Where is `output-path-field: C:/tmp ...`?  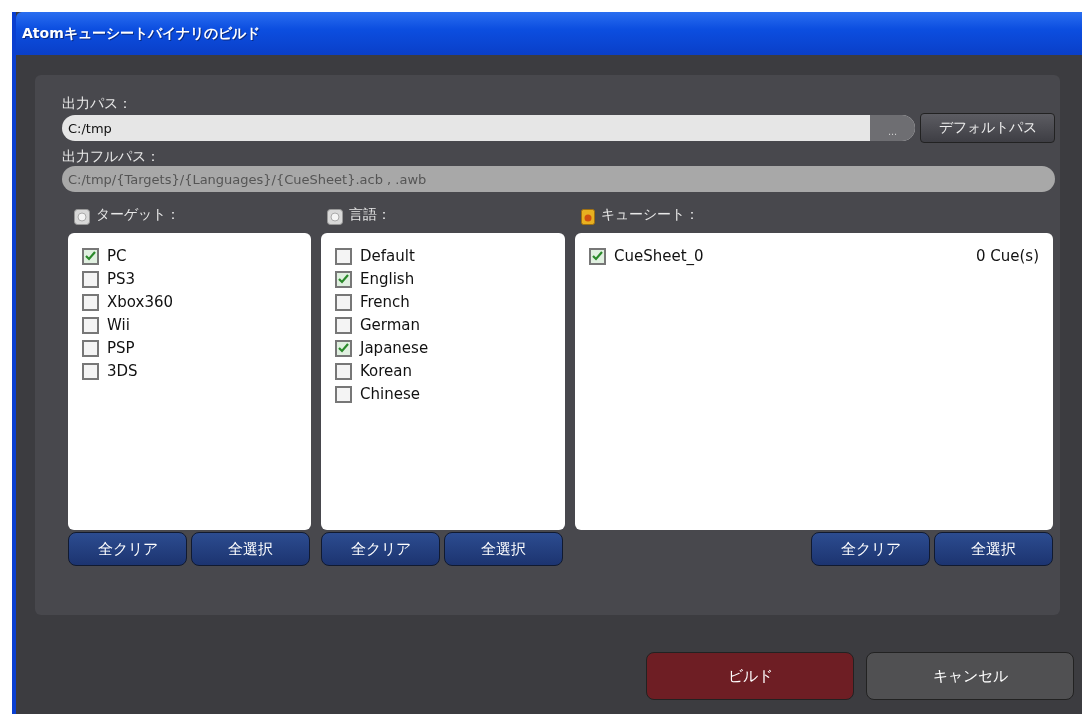
output-path-field: C:/tmp ... is located at coordinates (488, 128).